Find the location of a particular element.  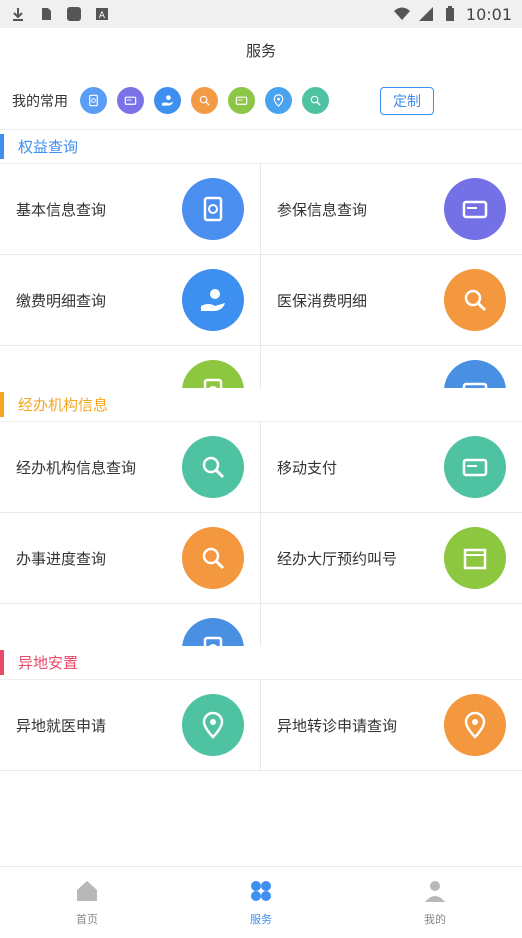

tab-label: 首页 is located at coordinates (87, 919).